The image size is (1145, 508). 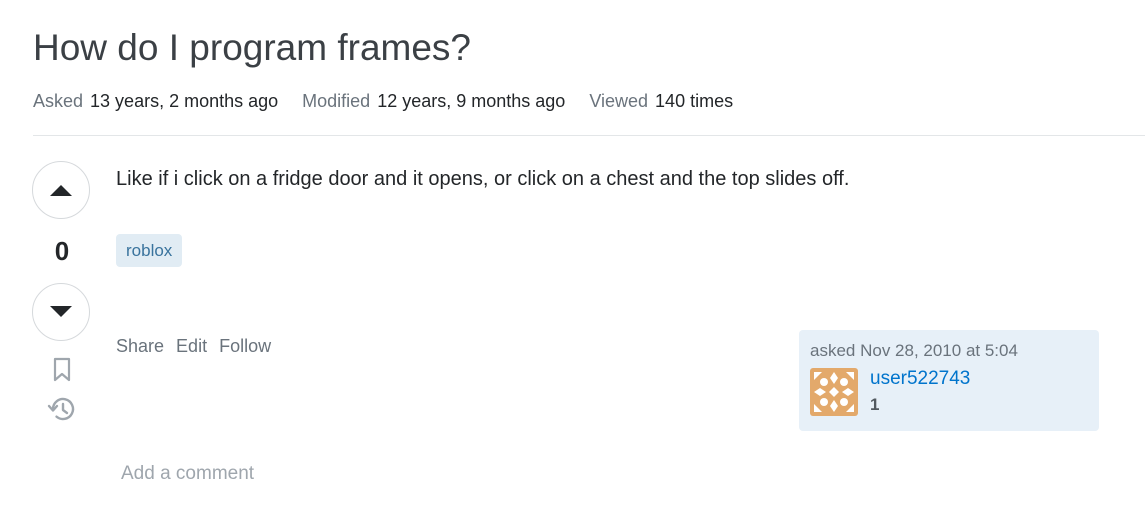 I want to click on bookmark-icon, so click(x=62, y=369).